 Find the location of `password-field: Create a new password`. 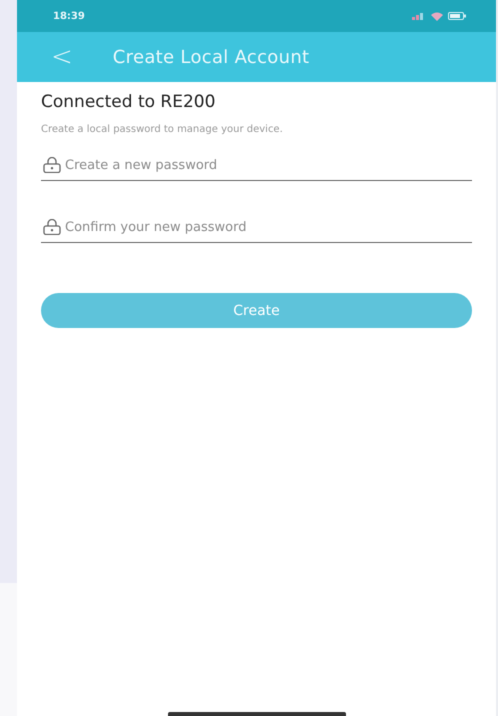

password-field: Create a new password is located at coordinates (267, 165).